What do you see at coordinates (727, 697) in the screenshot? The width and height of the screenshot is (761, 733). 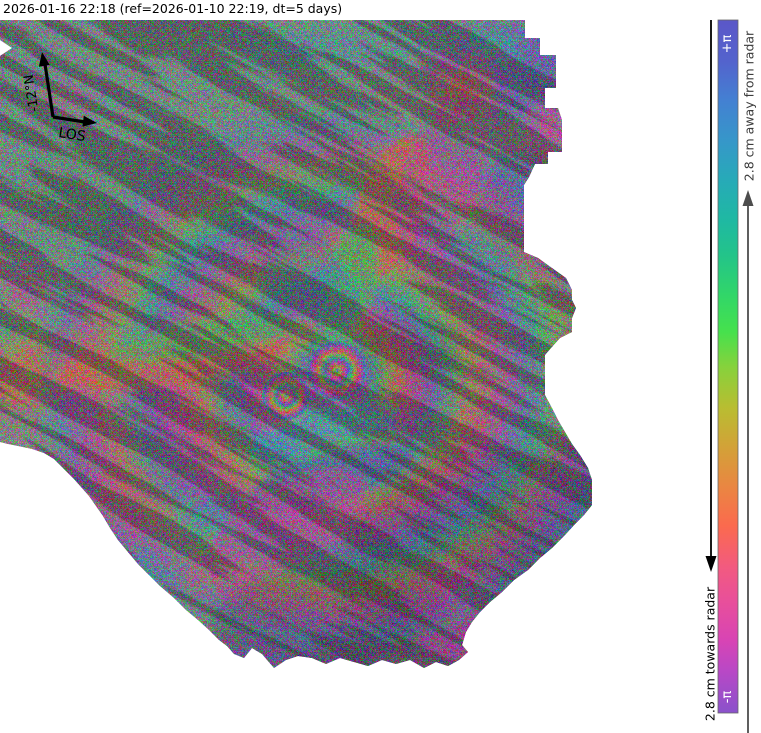 I see `colorbar-min-label: -π` at bounding box center [727, 697].